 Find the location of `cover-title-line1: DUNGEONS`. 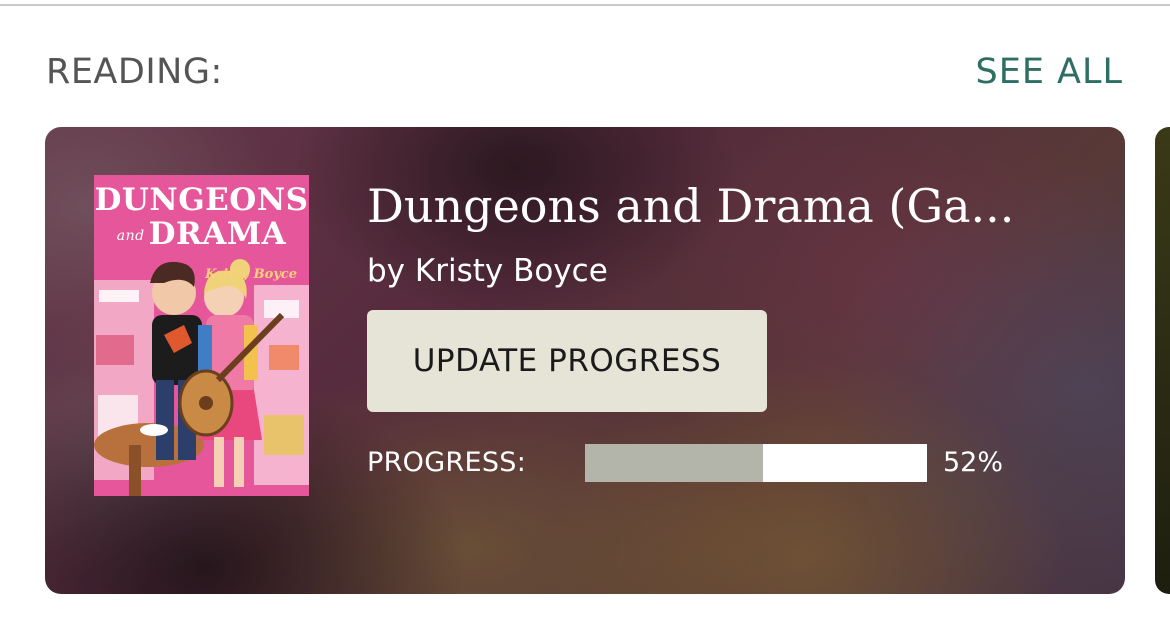

cover-title-line1: DUNGEONS is located at coordinates (201, 200).